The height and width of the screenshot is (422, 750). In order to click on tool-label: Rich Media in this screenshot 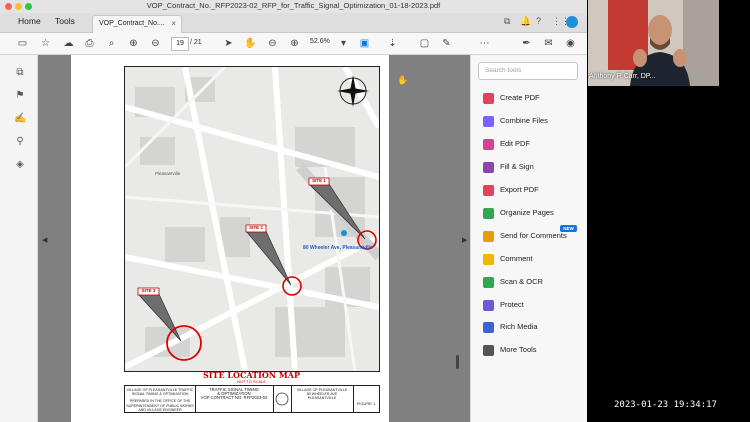, I will do `click(519, 326)`.